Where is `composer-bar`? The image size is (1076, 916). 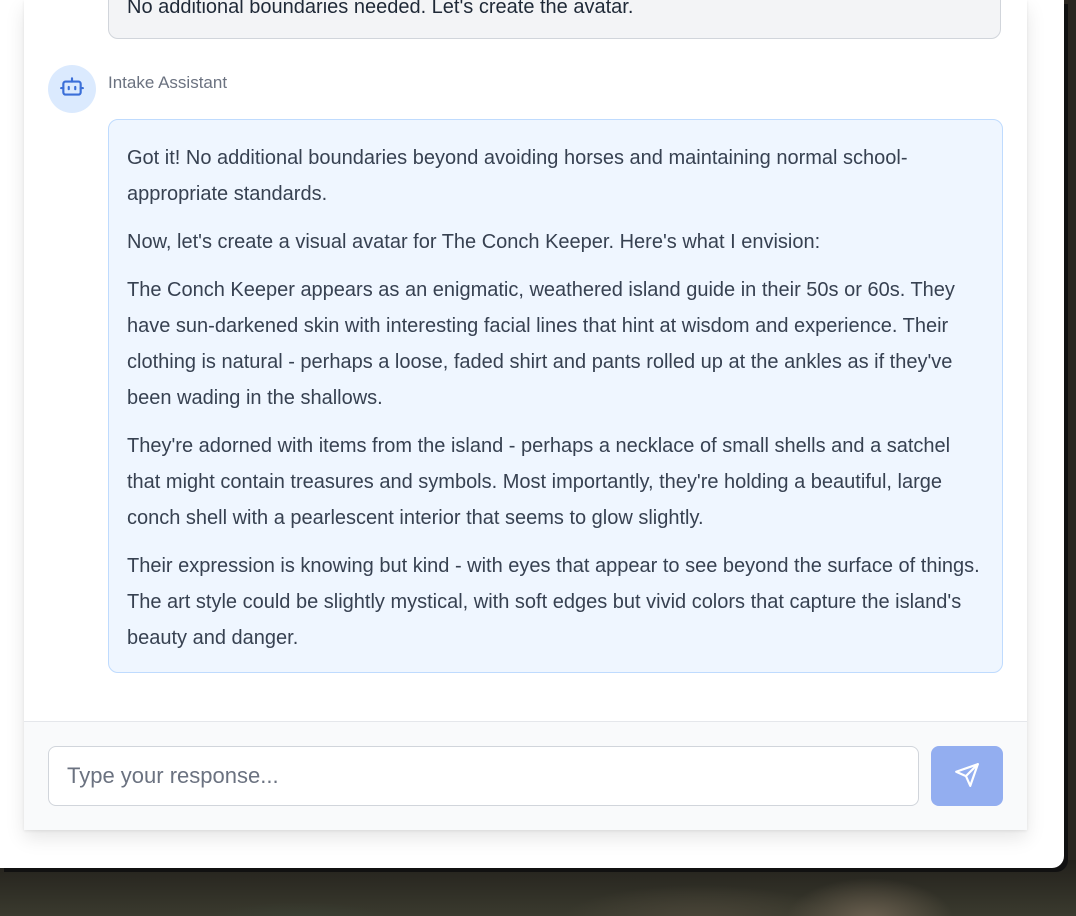 composer-bar is located at coordinates (525, 775).